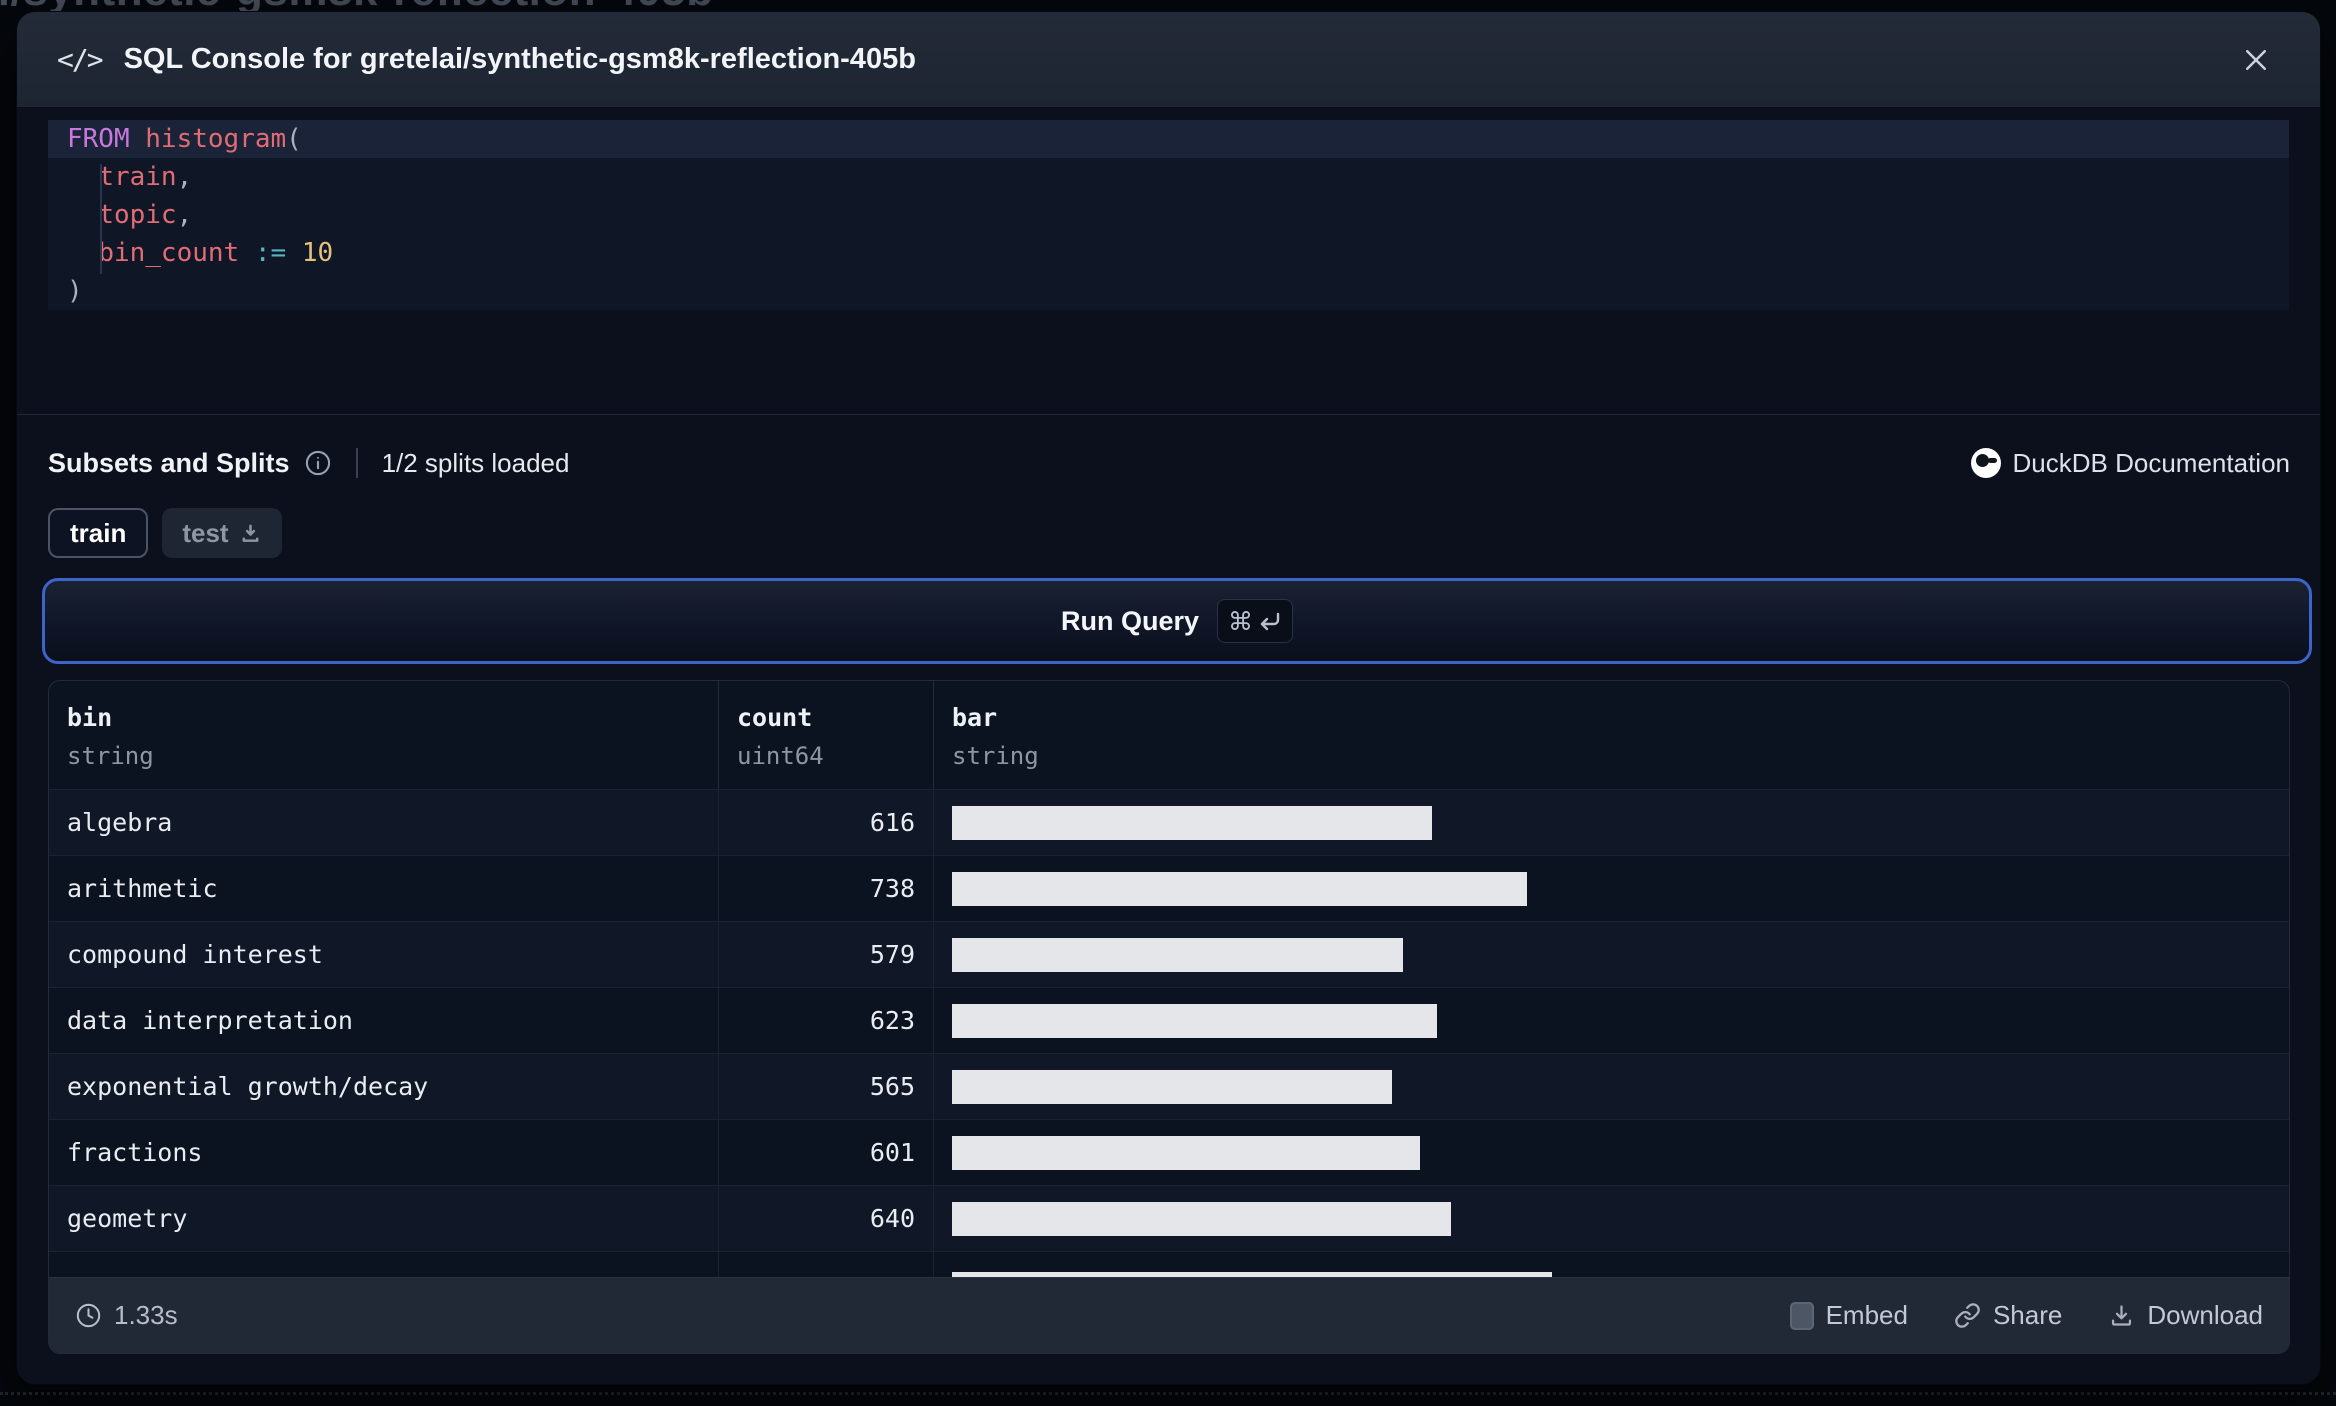  What do you see at coordinates (216, 139) in the screenshot?
I see `code-token: histogram` at bounding box center [216, 139].